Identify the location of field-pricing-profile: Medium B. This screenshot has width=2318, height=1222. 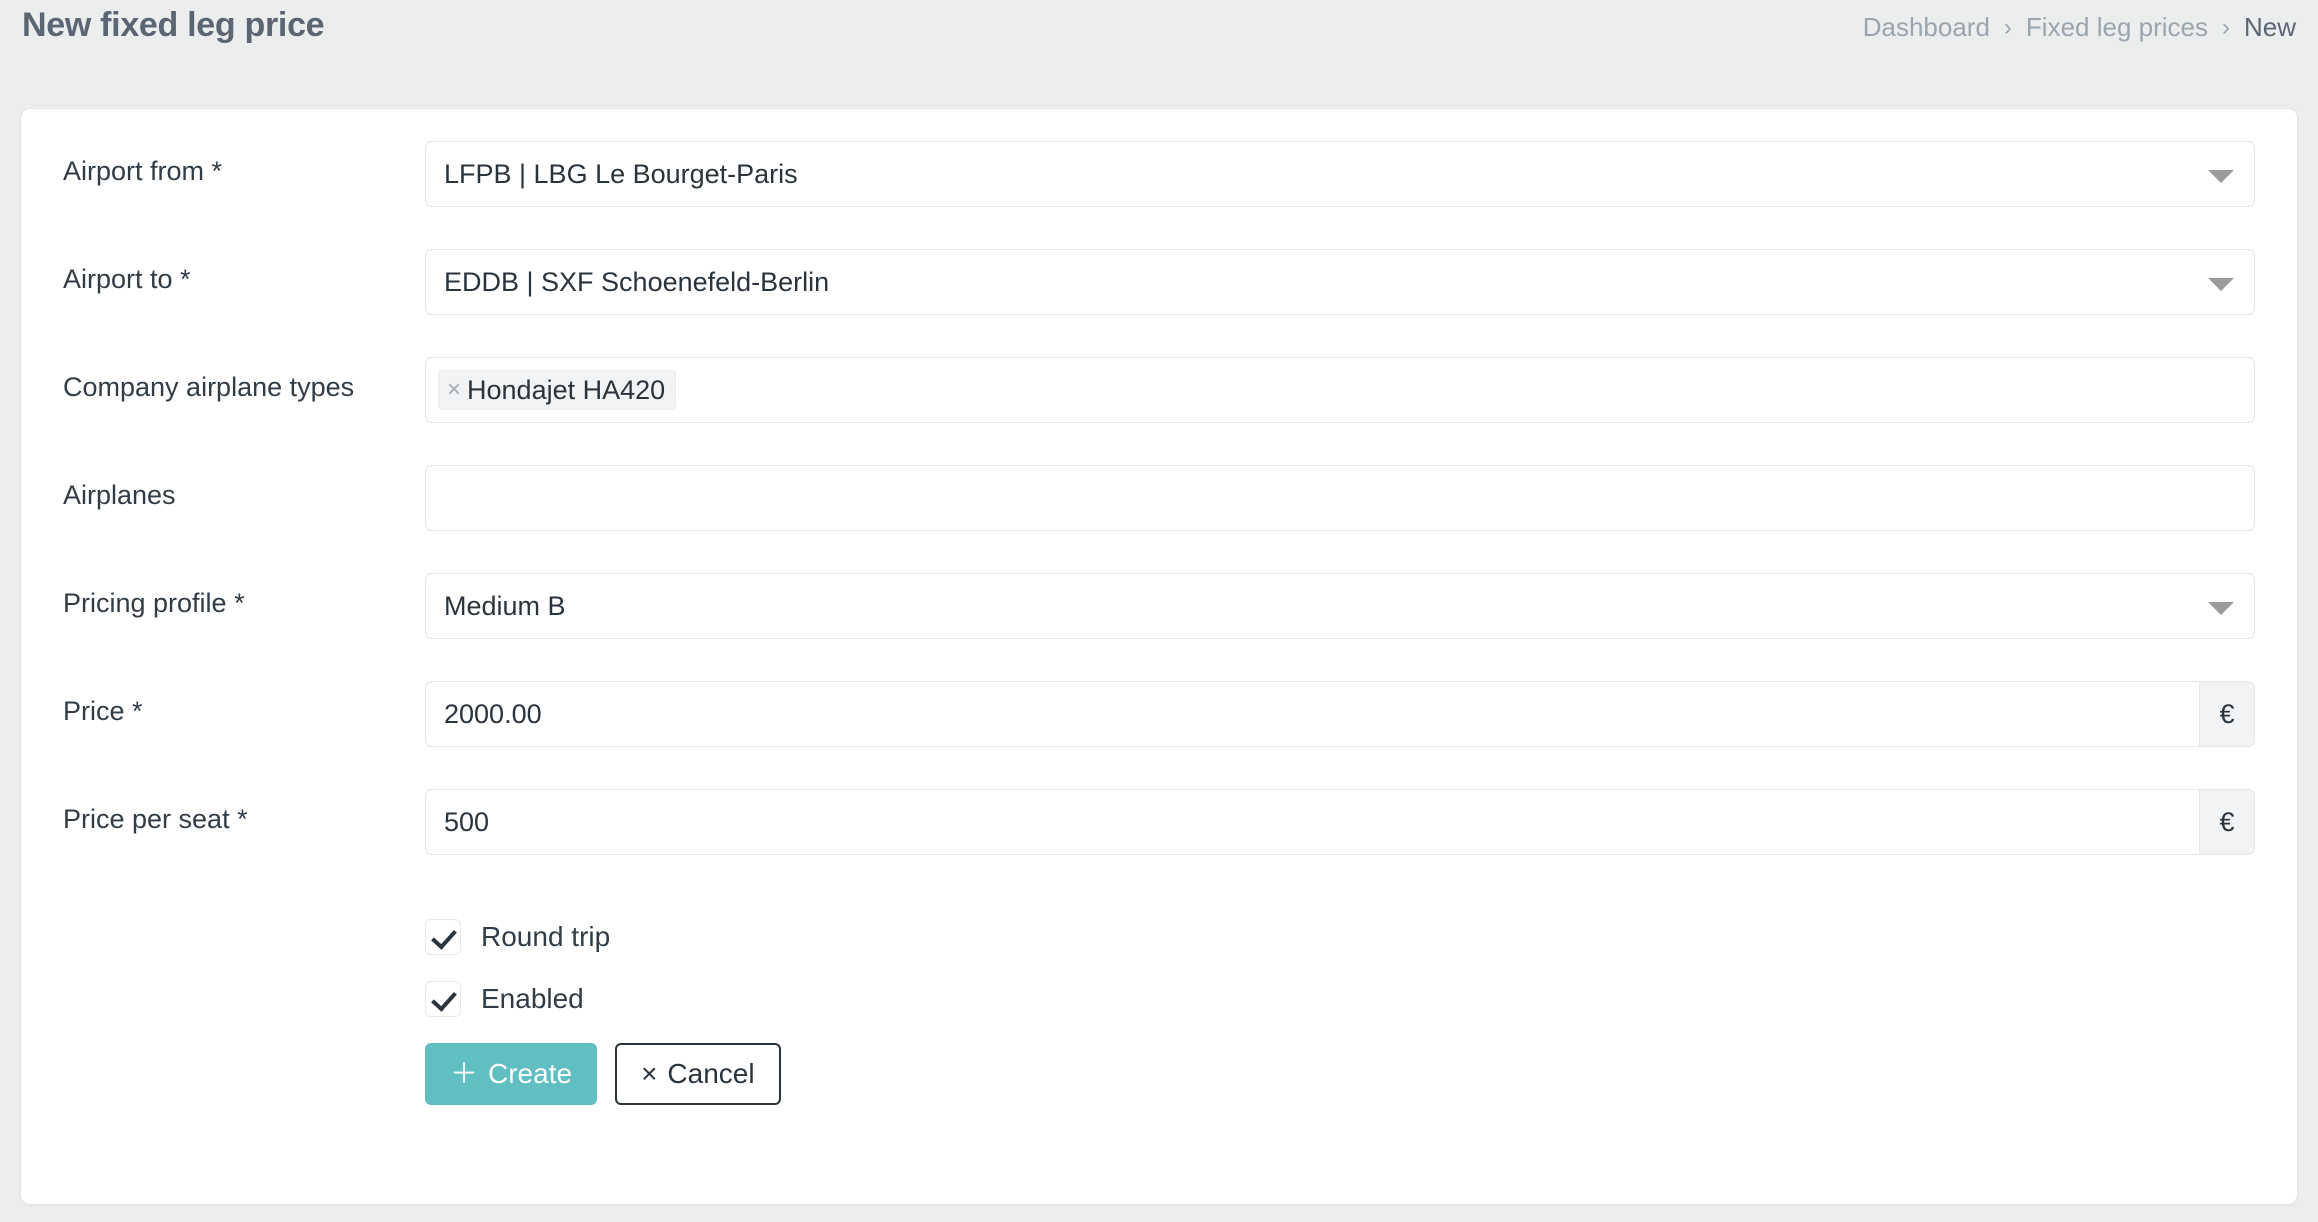
(1361, 606).